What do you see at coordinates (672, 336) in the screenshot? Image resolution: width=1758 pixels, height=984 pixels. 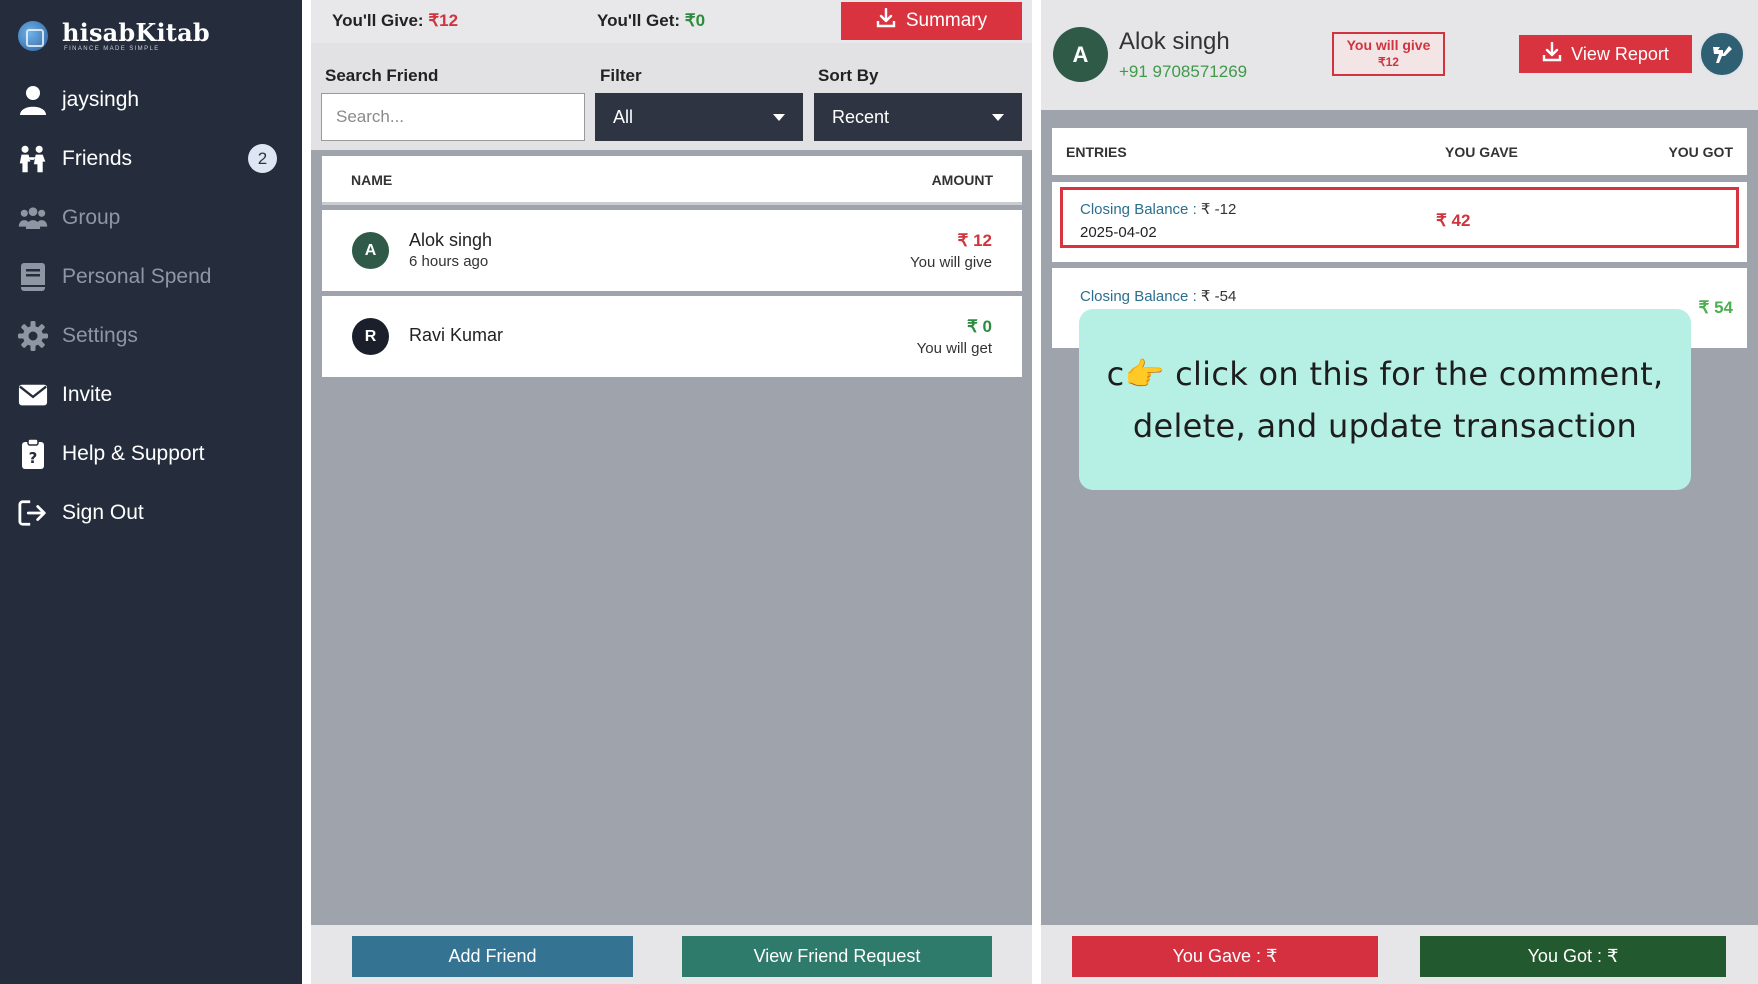 I see `friend-row: R Ravi Kumar ₹ 0 You will get` at bounding box center [672, 336].